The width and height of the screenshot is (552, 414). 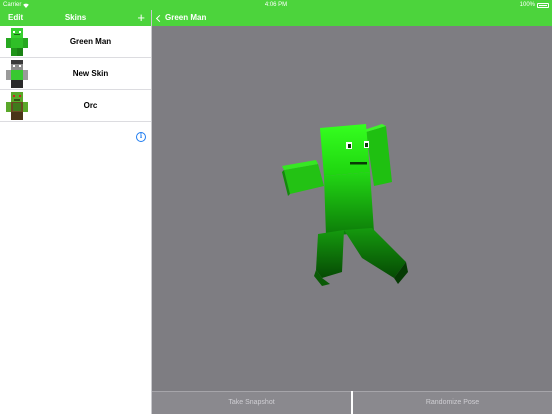 What do you see at coordinates (345, 205) in the screenshot?
I see `green-man-3d-model` at bounding box center [345, 205].